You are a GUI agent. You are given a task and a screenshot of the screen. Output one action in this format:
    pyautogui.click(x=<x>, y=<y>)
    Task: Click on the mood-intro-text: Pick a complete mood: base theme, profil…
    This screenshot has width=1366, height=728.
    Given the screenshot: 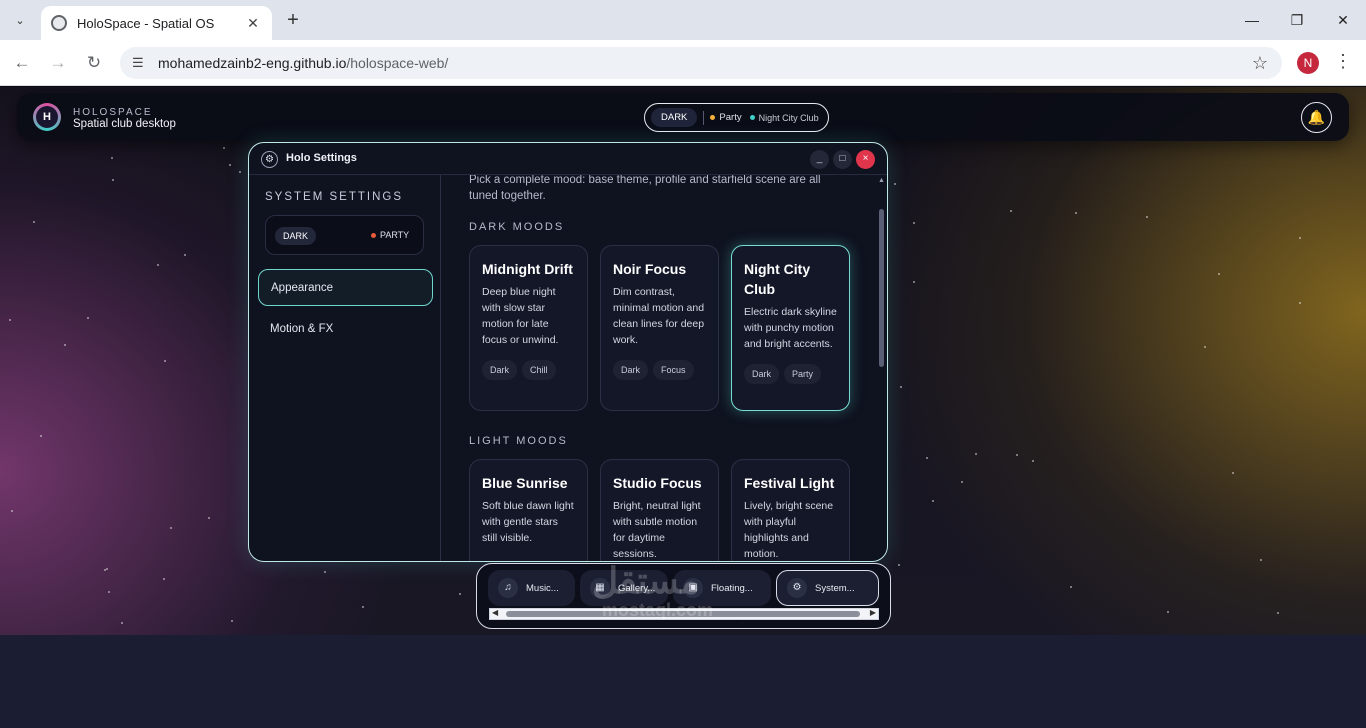 What is the action you would take?
    pyautogui.click(x=645, y=188)
    